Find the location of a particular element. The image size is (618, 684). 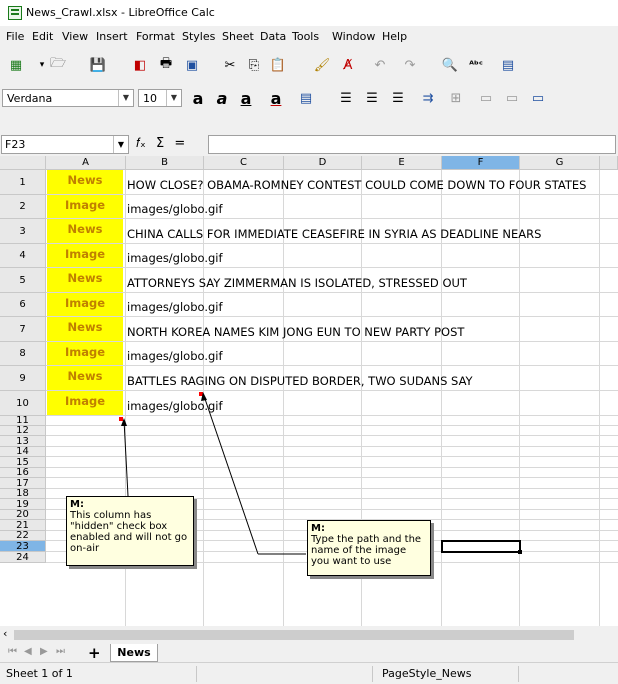

row-icon: ▤ is located at coordinates (508, 65).